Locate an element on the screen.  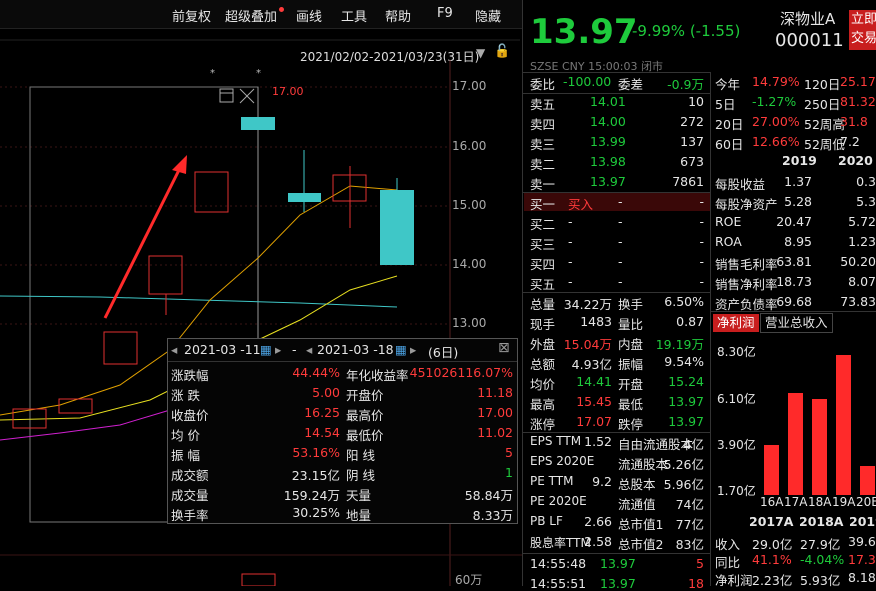
days-count: (6日) is located at coordinates (443, 352).